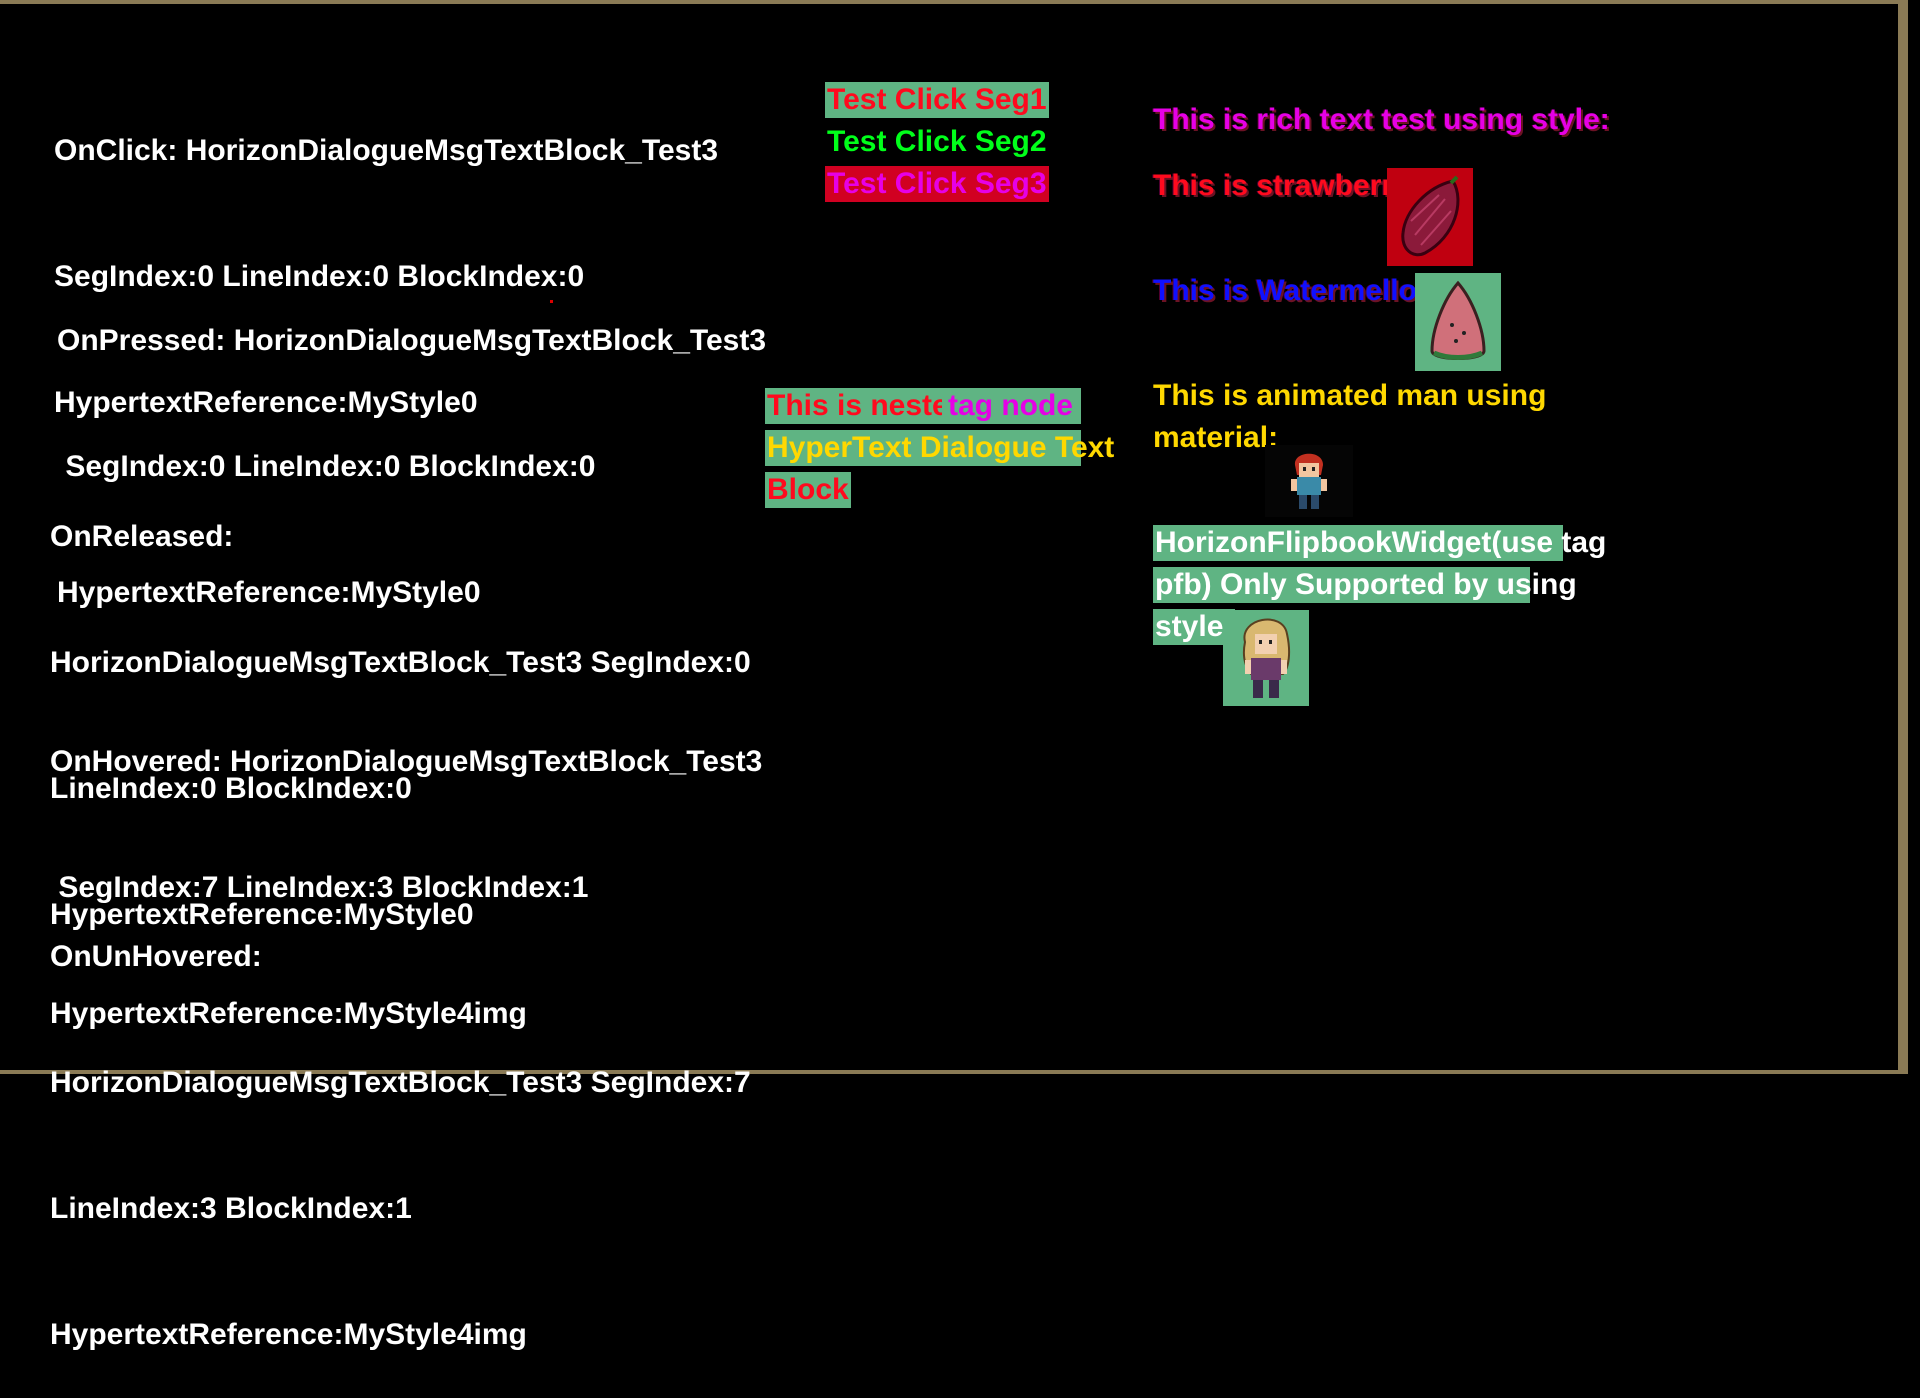 The image size is (1920, 1398). What do you see at coordinates (1365, 585) in the screenshot?
I see `flipbook-text-line2: pfb) Only Supported by using` at bounding box center [1365, 585].